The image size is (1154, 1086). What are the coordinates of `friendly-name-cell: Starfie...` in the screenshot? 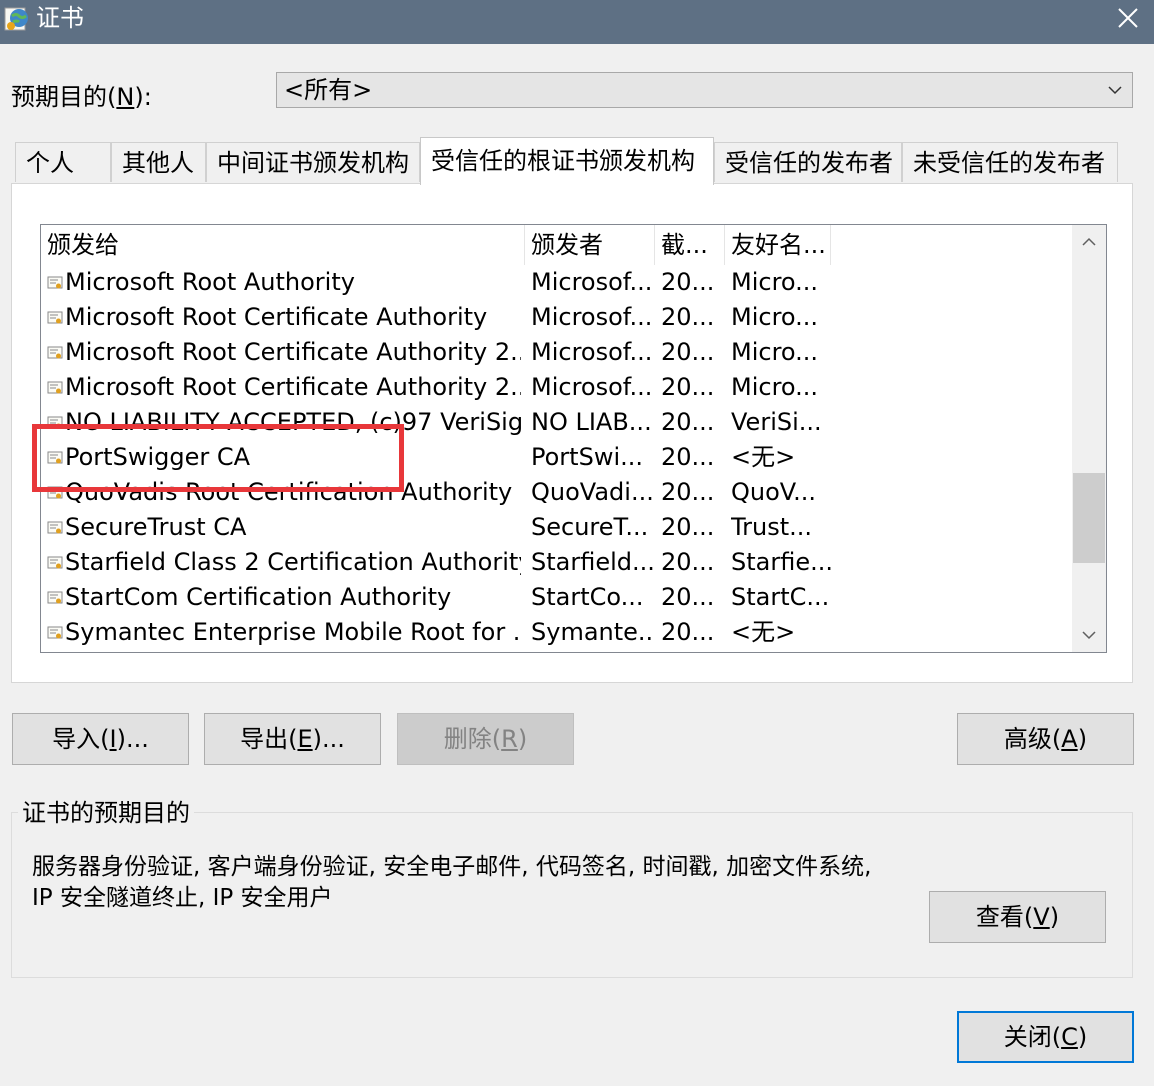 It's located at (781, 562).